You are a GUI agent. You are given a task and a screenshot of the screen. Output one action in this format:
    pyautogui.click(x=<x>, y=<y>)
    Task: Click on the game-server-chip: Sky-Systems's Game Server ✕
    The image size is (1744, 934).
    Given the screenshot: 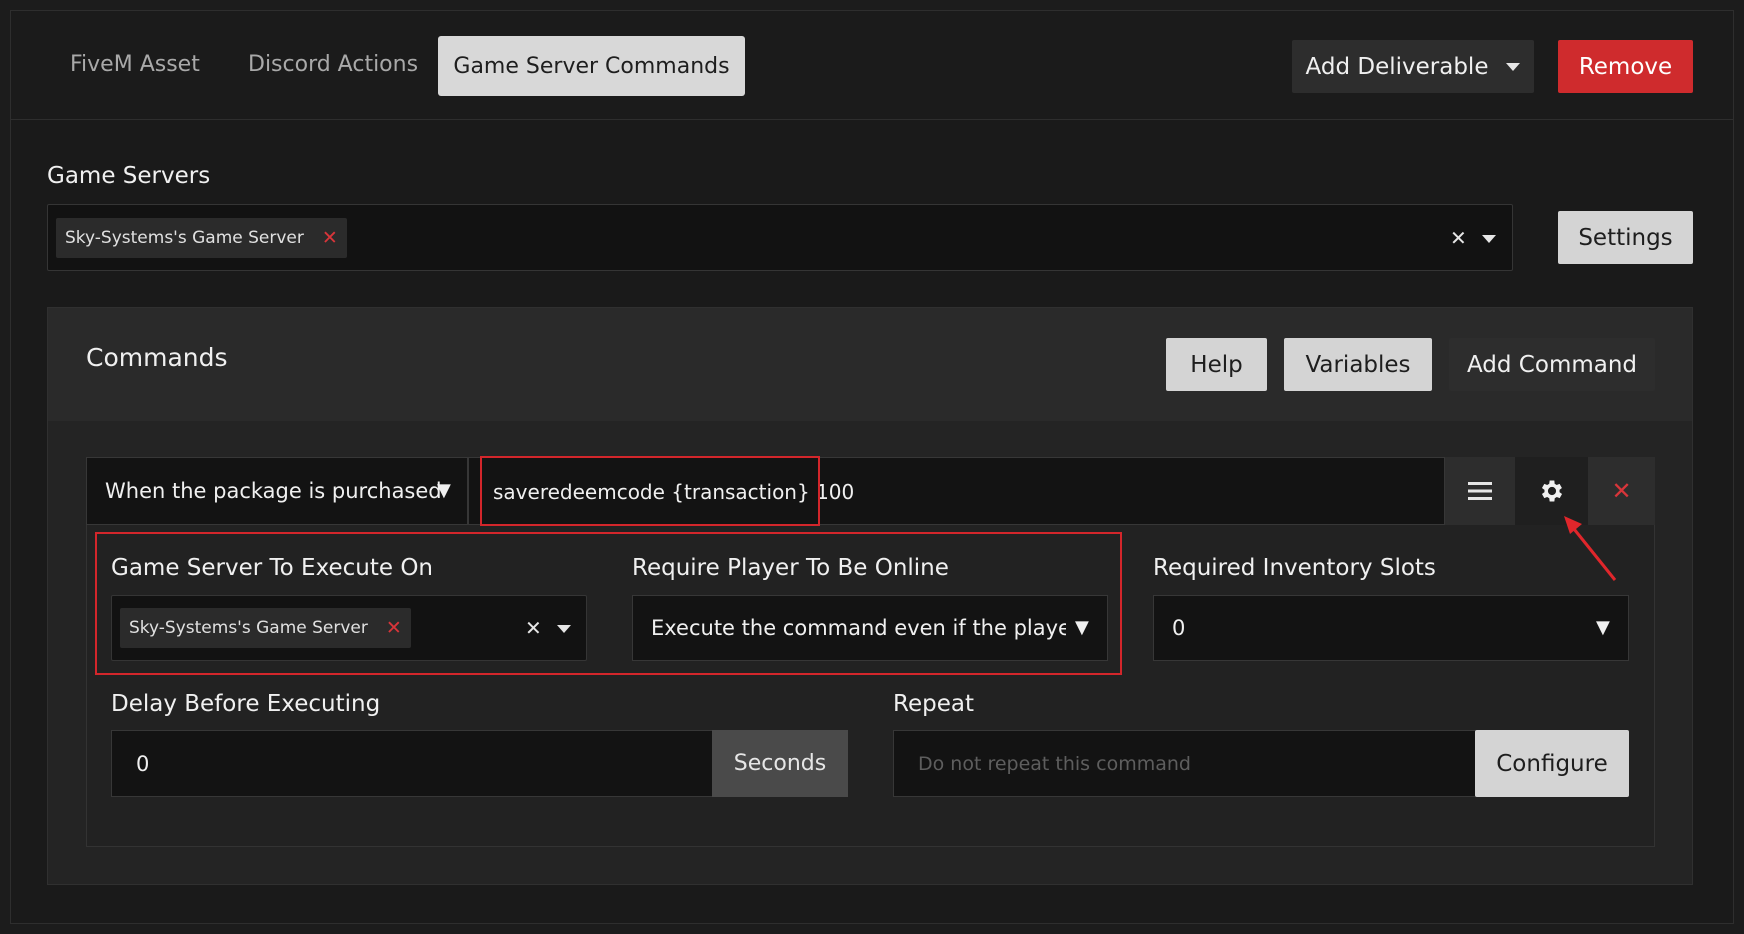 What is the action you would take?
    pyautogui.click(x=201, y=238)
    